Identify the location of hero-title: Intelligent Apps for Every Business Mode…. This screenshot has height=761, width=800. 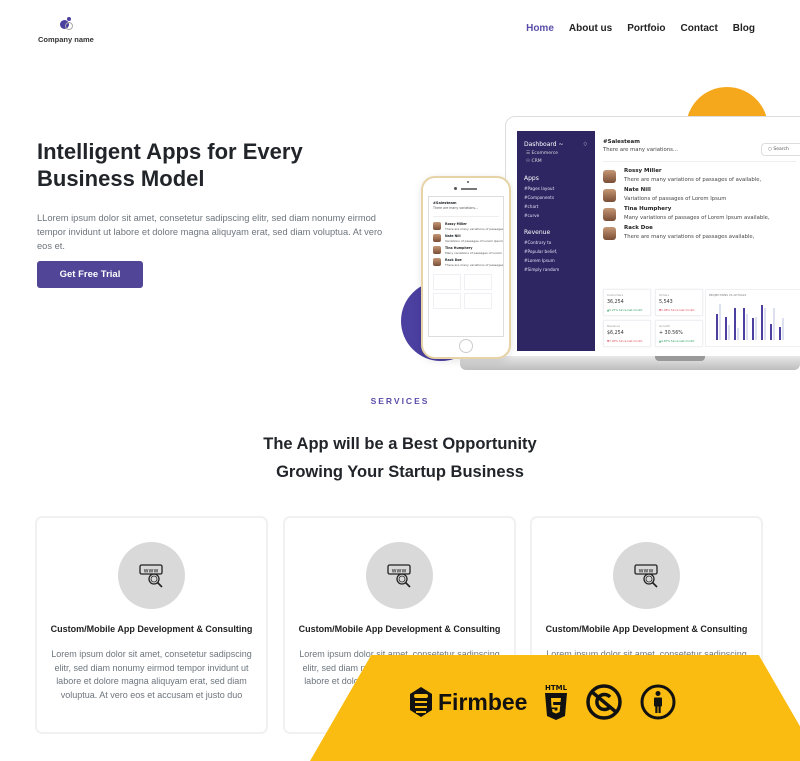
(170, 165).